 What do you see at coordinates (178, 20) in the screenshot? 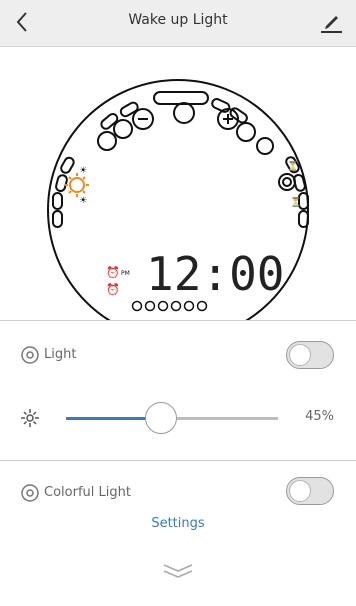
I see `page-title: Wake up Light` at bounding box center [178, 20].